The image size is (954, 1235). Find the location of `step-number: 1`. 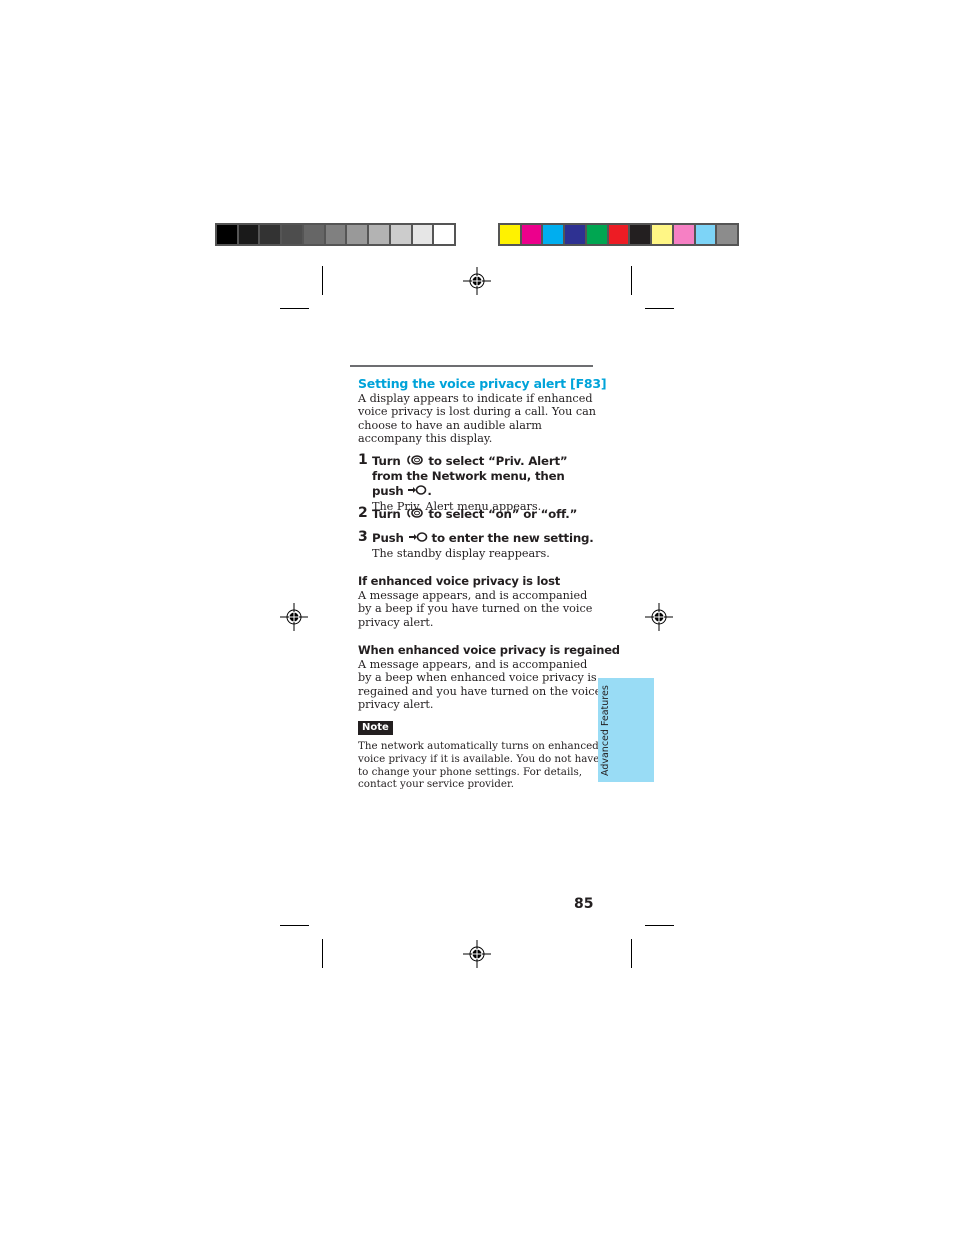

step-number: 1 is located at coordinates (363, 460).